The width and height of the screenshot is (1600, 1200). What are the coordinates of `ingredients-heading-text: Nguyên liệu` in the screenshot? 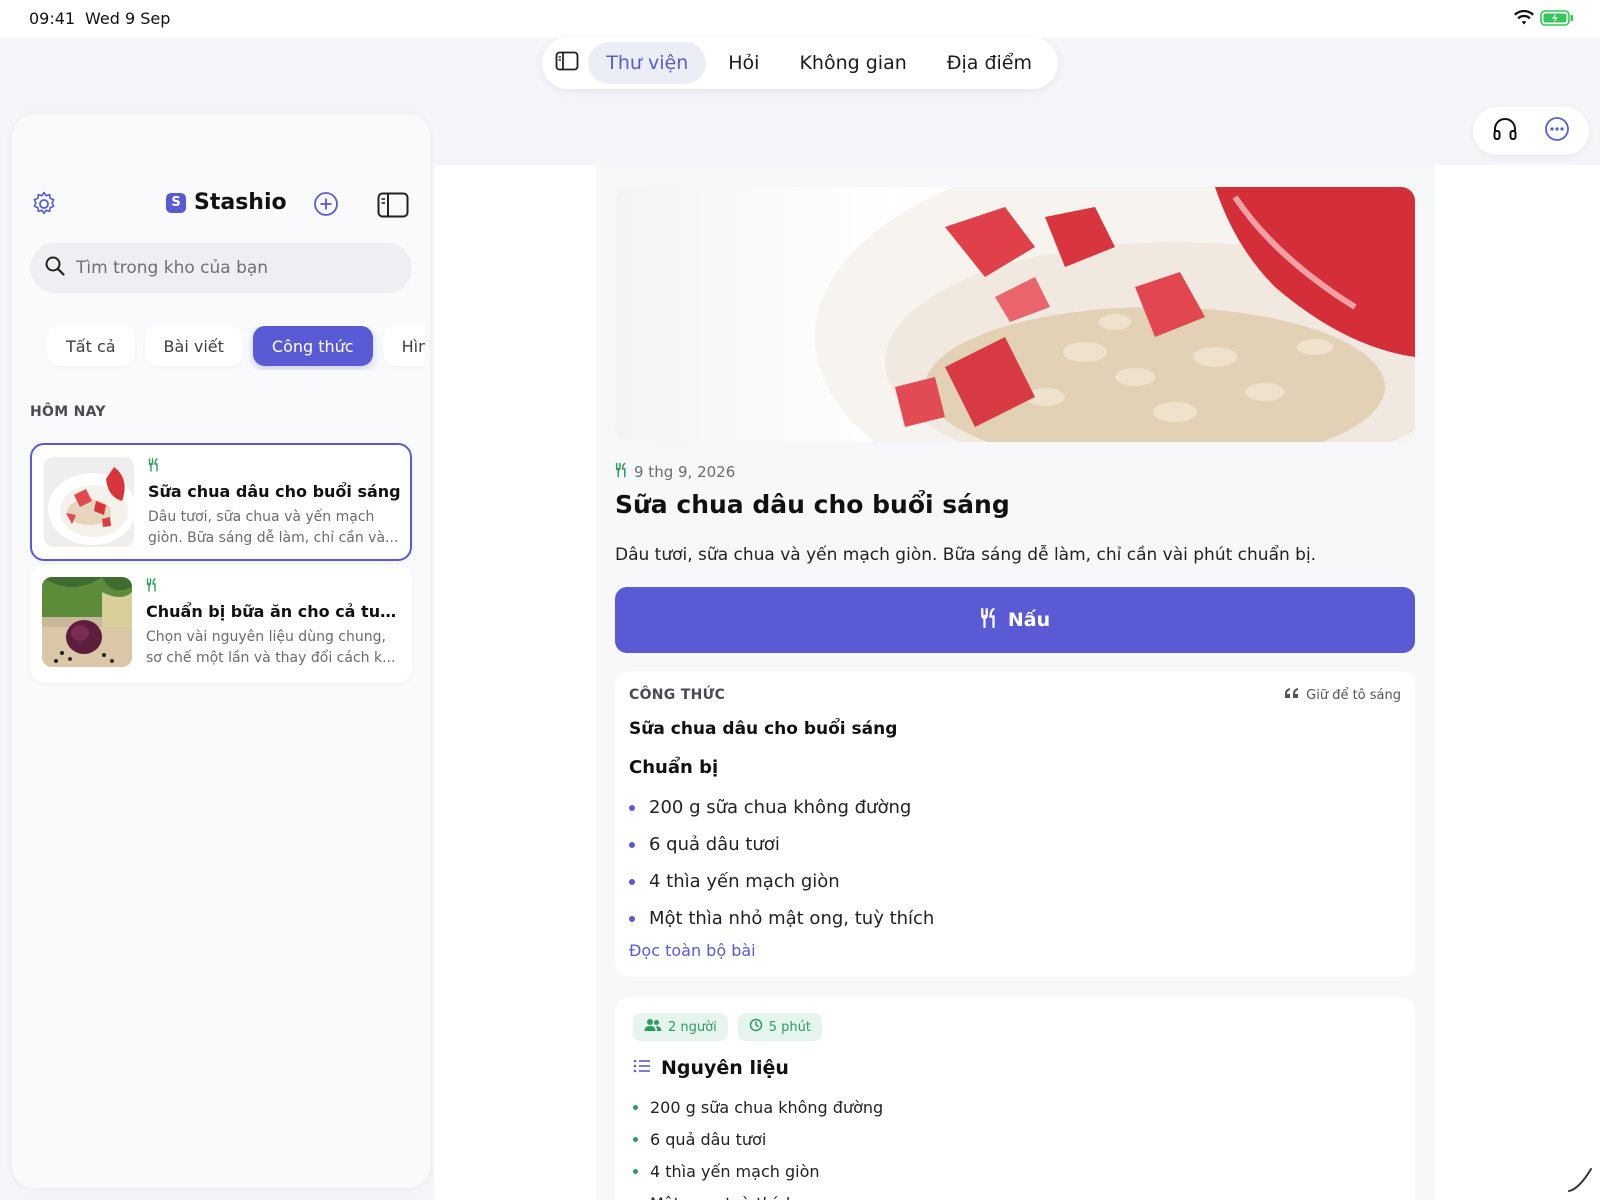 It's located at (725, 1068).